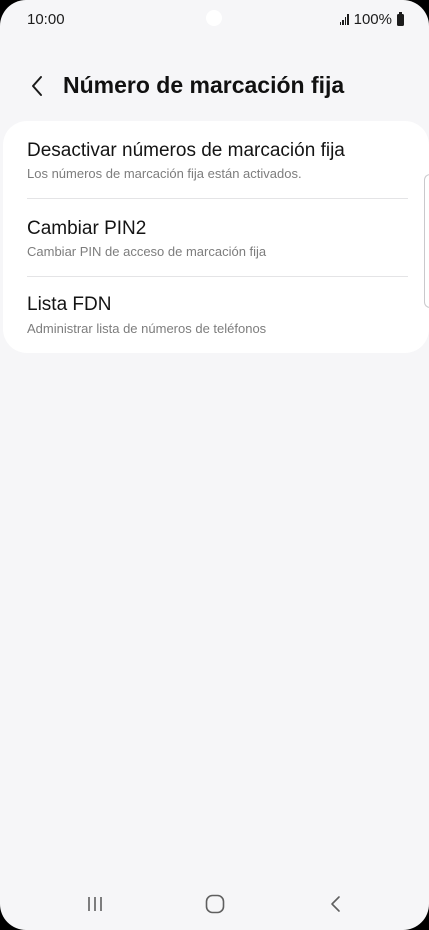 The image size is (429, 930). What do you see at coordinates (204, 85) in the screenshot?
I see `page-title: Número de marcación fija` at bounding box center [204, 85].